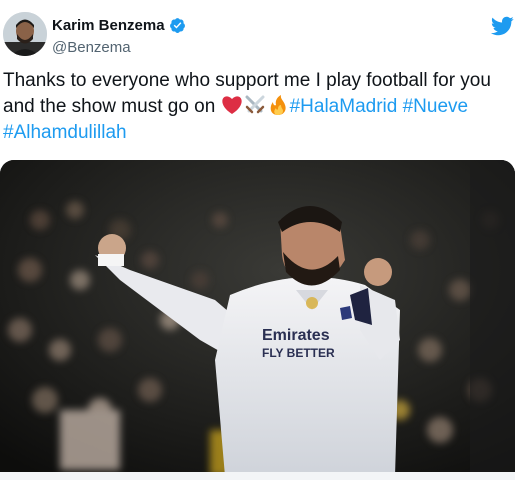 The image size is (515, 480). What do you see at coordinates (502, 26) in the screenshot?
I see `twitter-bird-icon` at bounding box center [502, 26].